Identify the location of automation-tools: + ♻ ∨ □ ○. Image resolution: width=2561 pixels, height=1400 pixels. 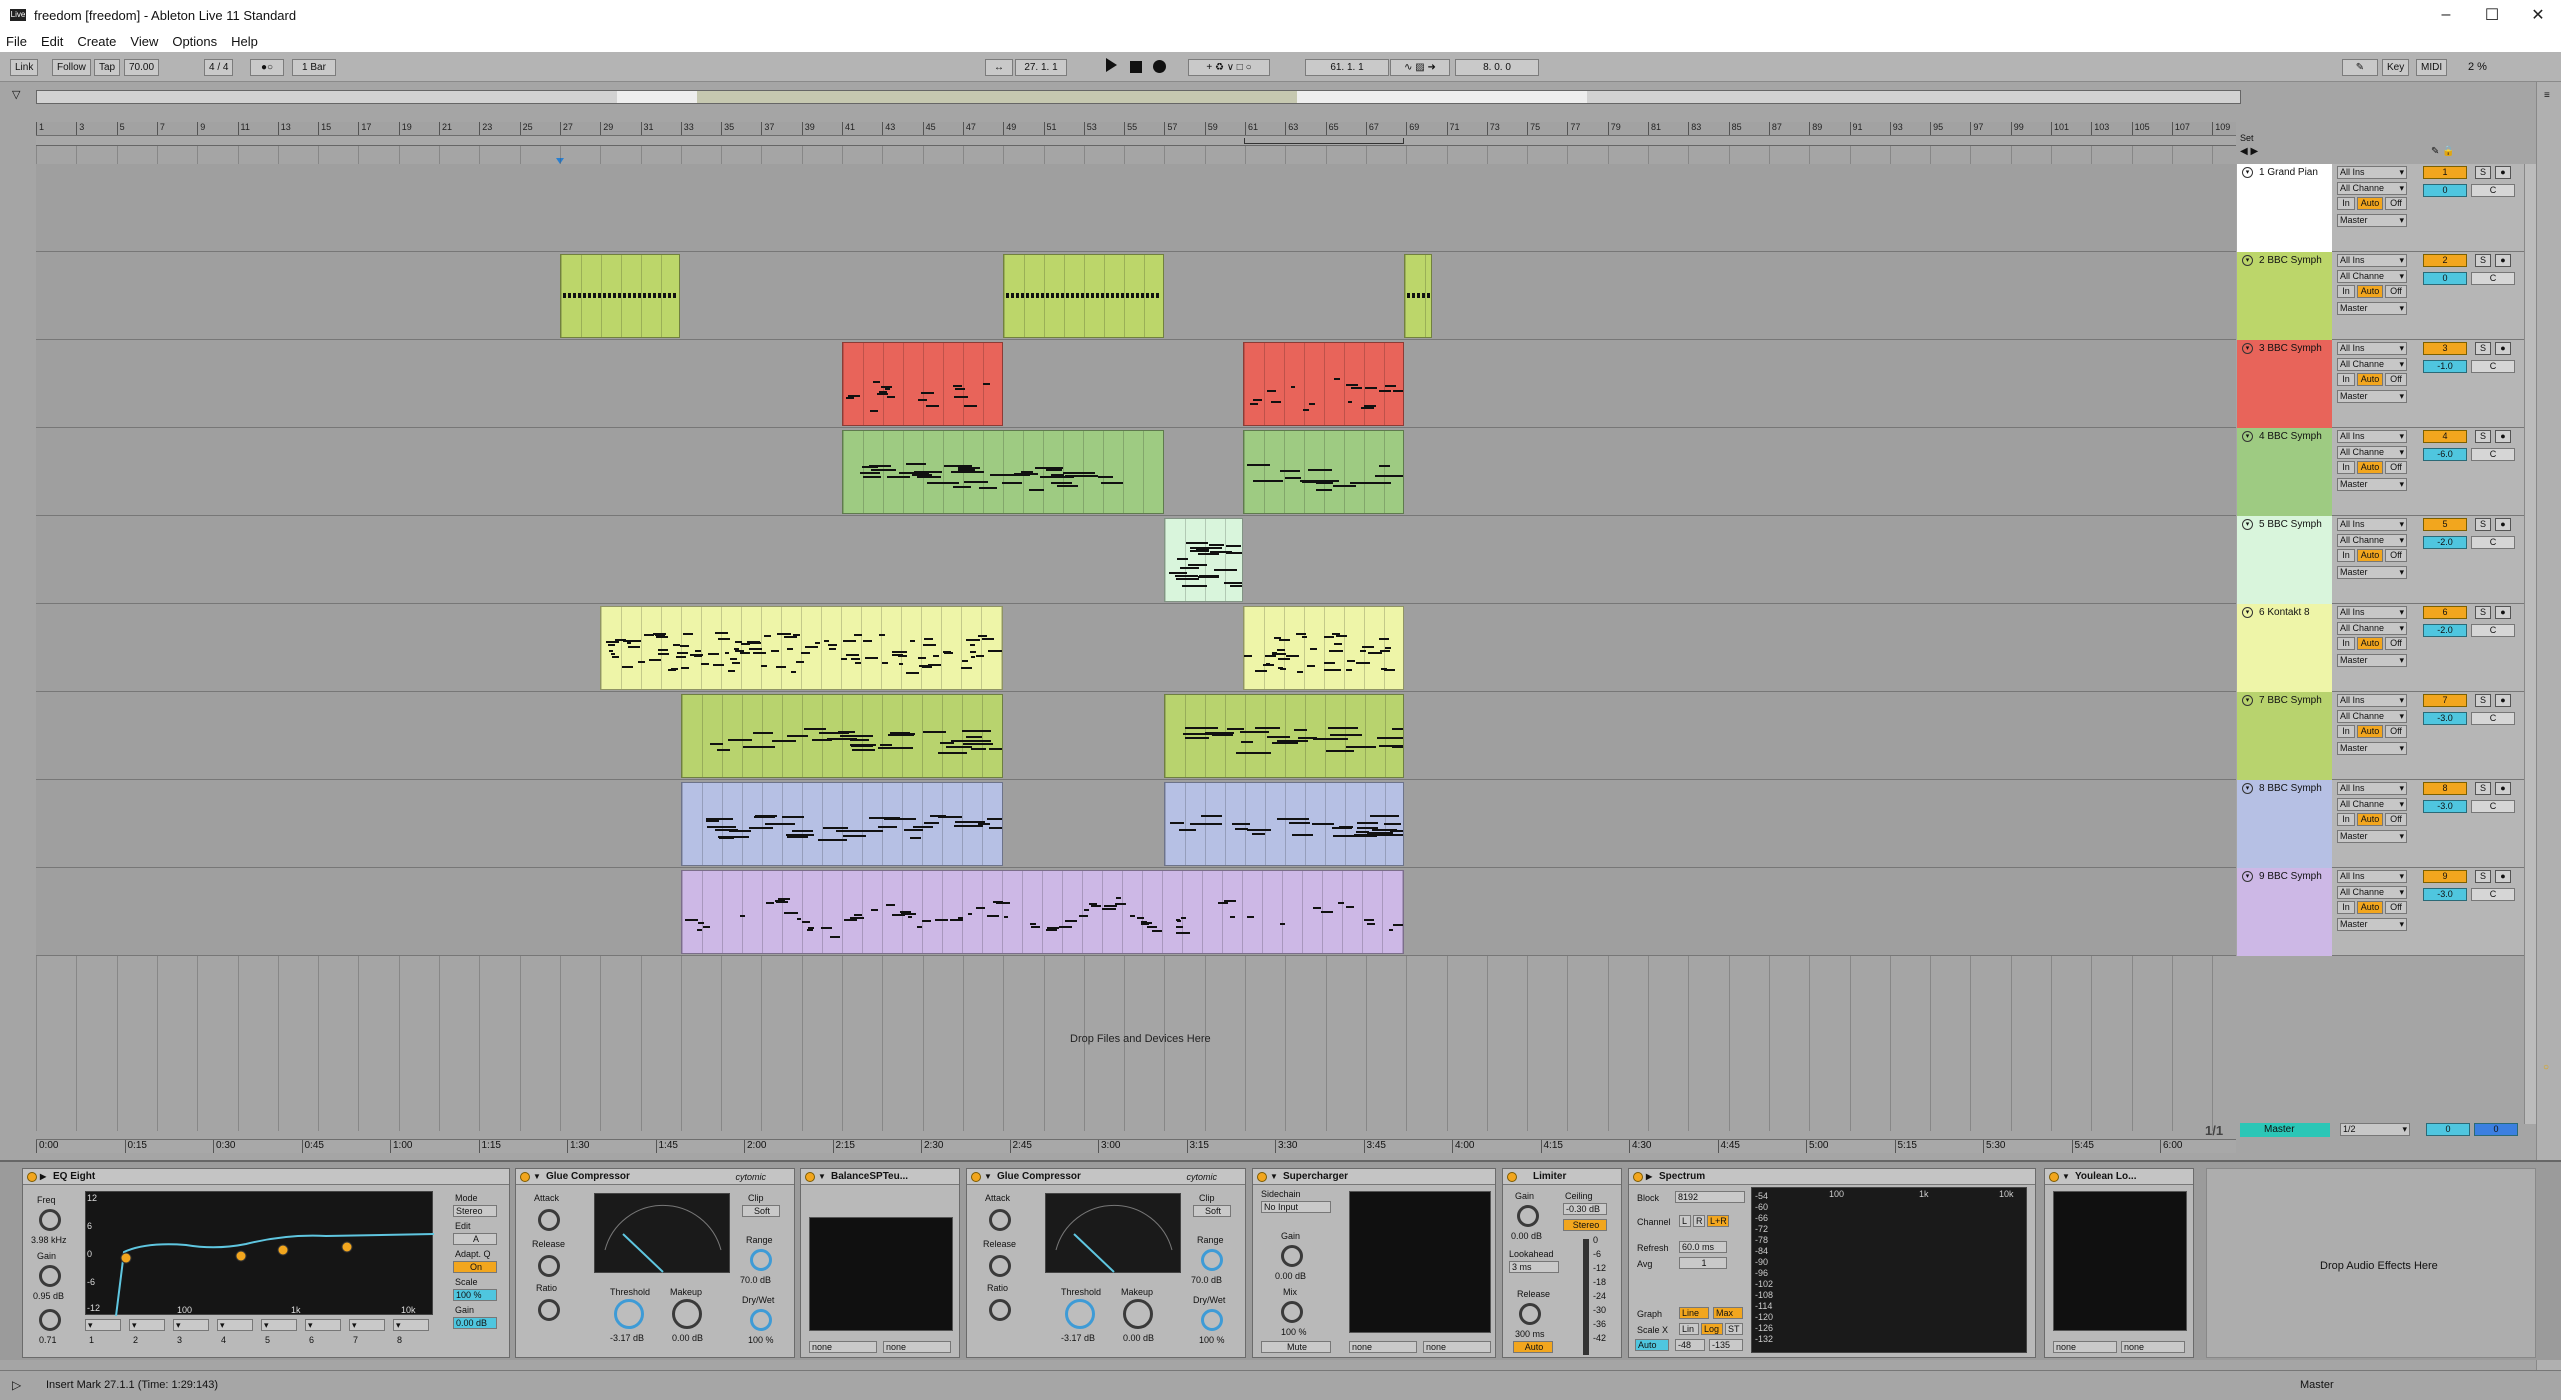
(1229, 67).